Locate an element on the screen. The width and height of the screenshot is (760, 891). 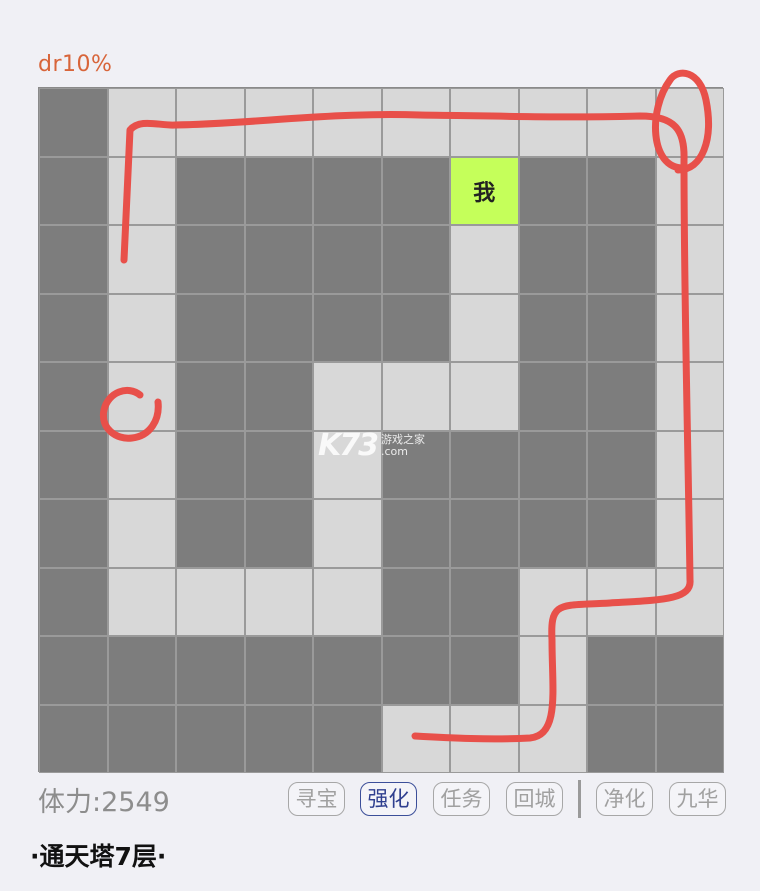
return-city-button: 回城 is located at coordinates (534, 799).